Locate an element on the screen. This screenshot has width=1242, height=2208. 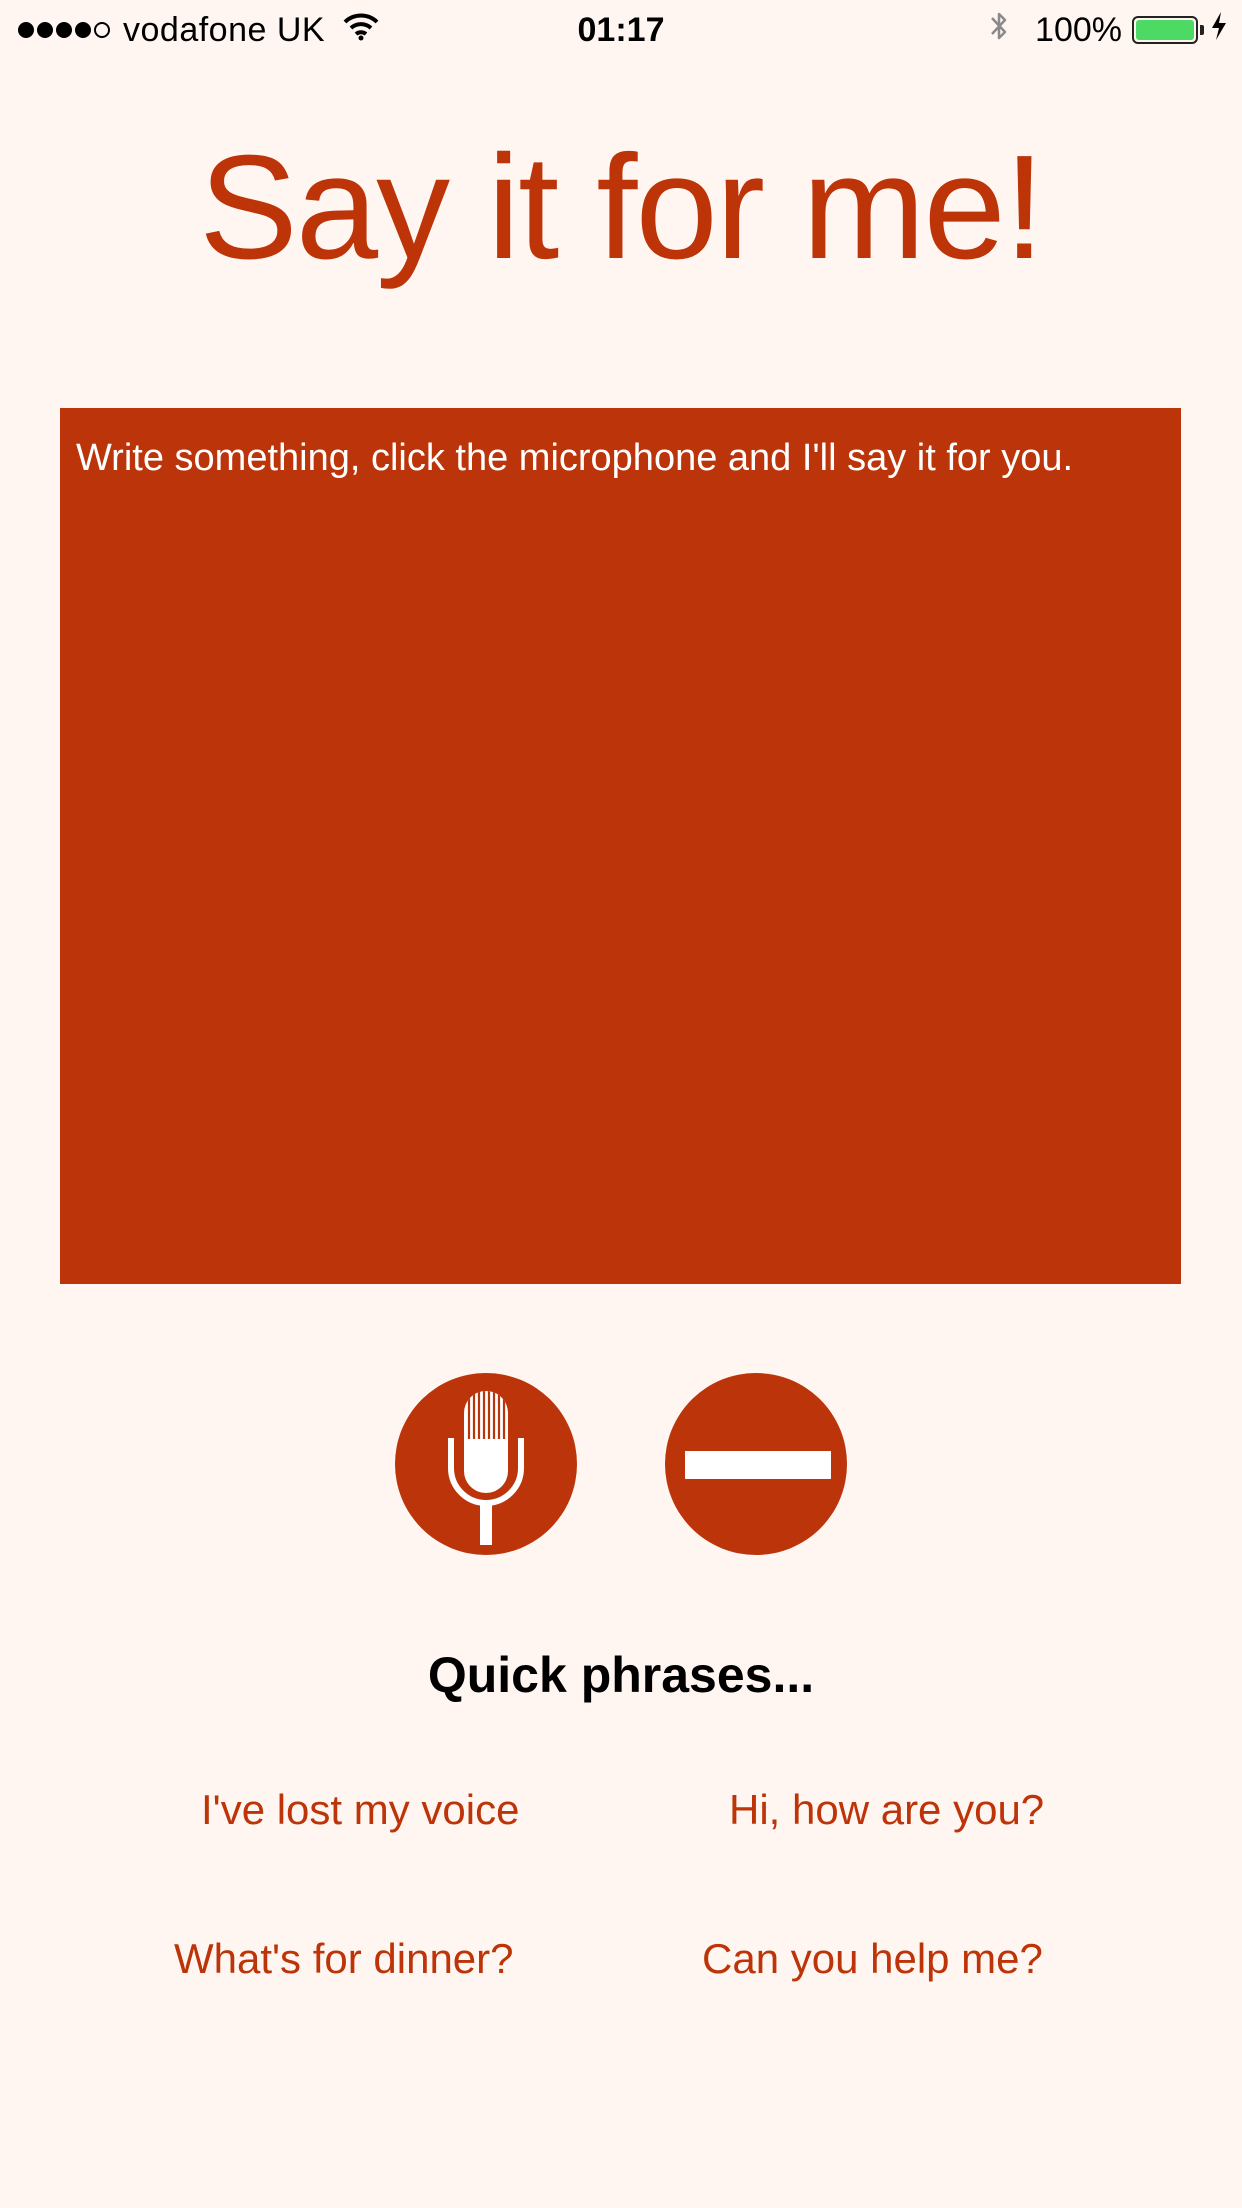
quick-phrase-button: Hi, how are you? is located at coordinates (886, 1810).